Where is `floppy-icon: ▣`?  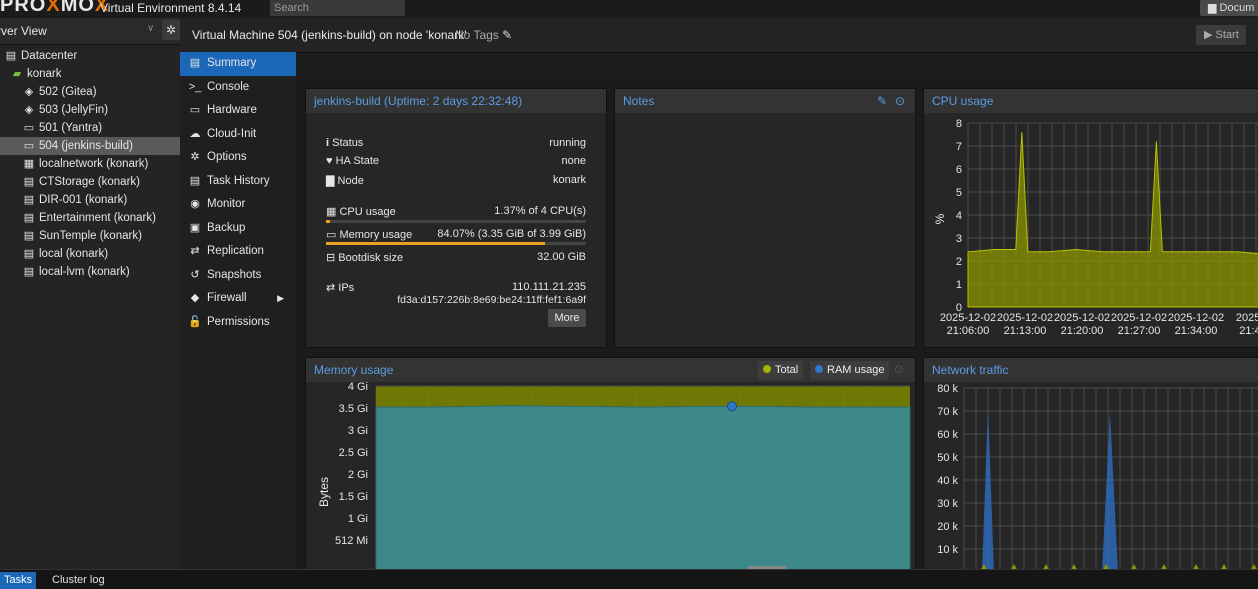
floppy-icon: ▣ is located at coordinates (195, 227).